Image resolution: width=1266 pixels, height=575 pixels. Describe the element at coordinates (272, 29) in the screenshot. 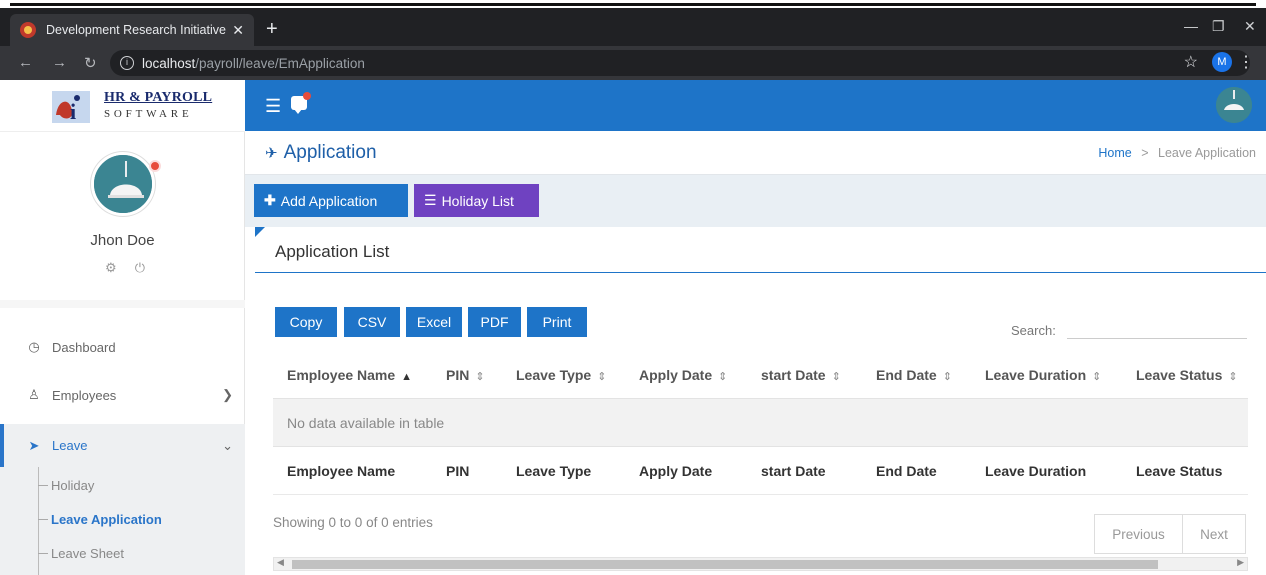

I see `new-tab-button: +` at that location.